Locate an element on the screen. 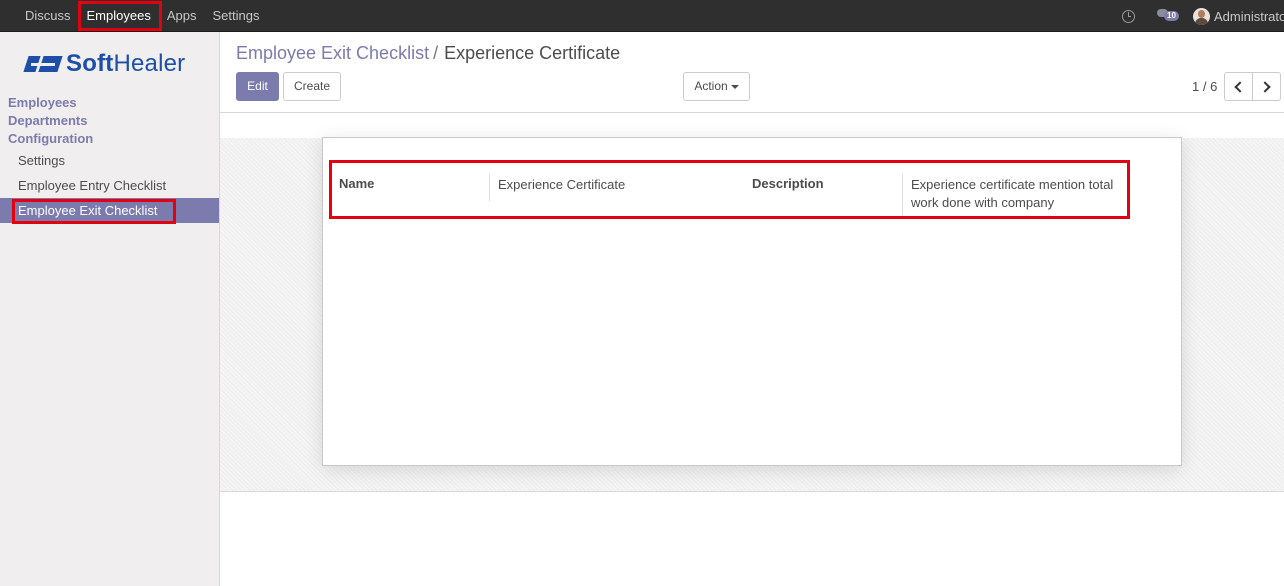 This screenshot has height=586, width=1284. breadcrumb-parent-link: Employee Exit Checklist is located at coordinates (332, 53).